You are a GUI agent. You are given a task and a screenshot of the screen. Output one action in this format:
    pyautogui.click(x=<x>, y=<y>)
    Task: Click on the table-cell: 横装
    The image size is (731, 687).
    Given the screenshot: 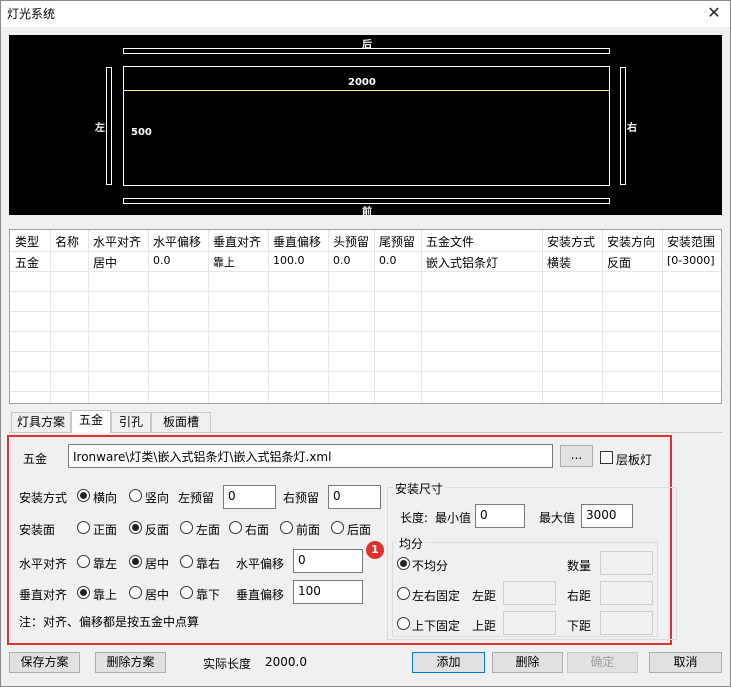 What is the action you would take?
    pyautogui.click(x=559, y=262)
    